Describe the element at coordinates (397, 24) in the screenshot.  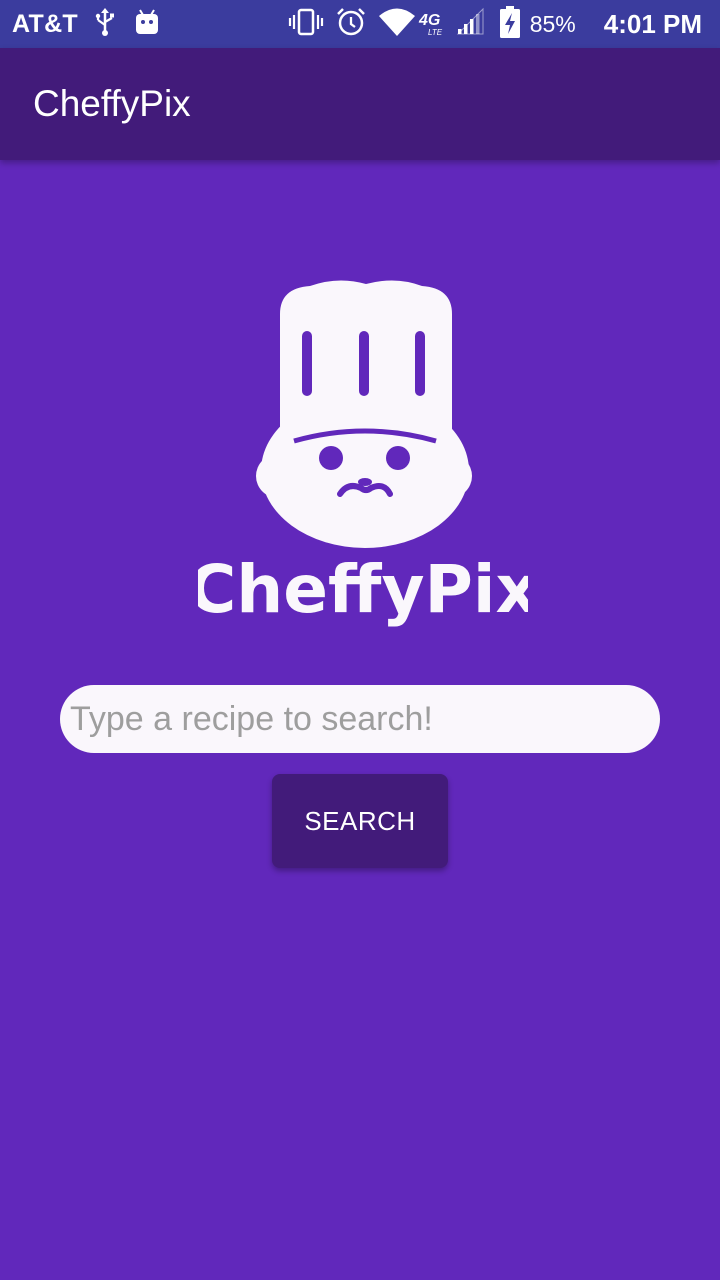
I see `wifi-icon` at that location.